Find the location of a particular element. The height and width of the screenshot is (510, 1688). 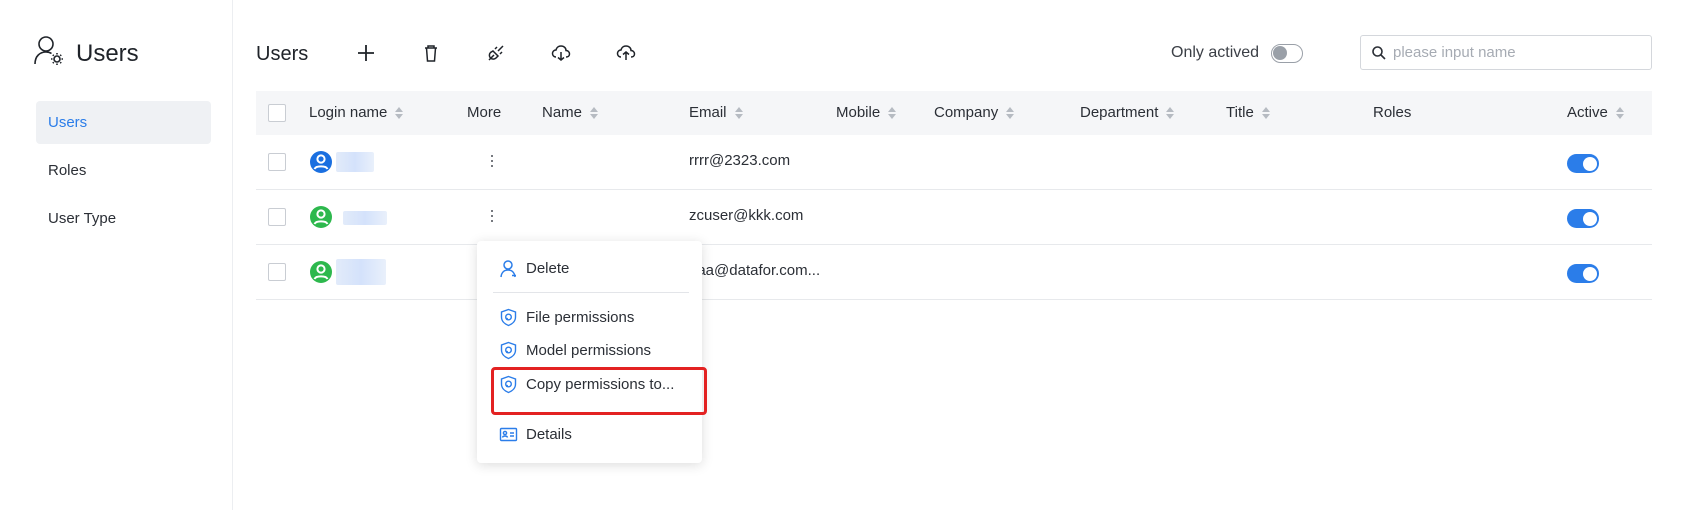

column-mobile: Mobile is located at coordinates (866, 112).